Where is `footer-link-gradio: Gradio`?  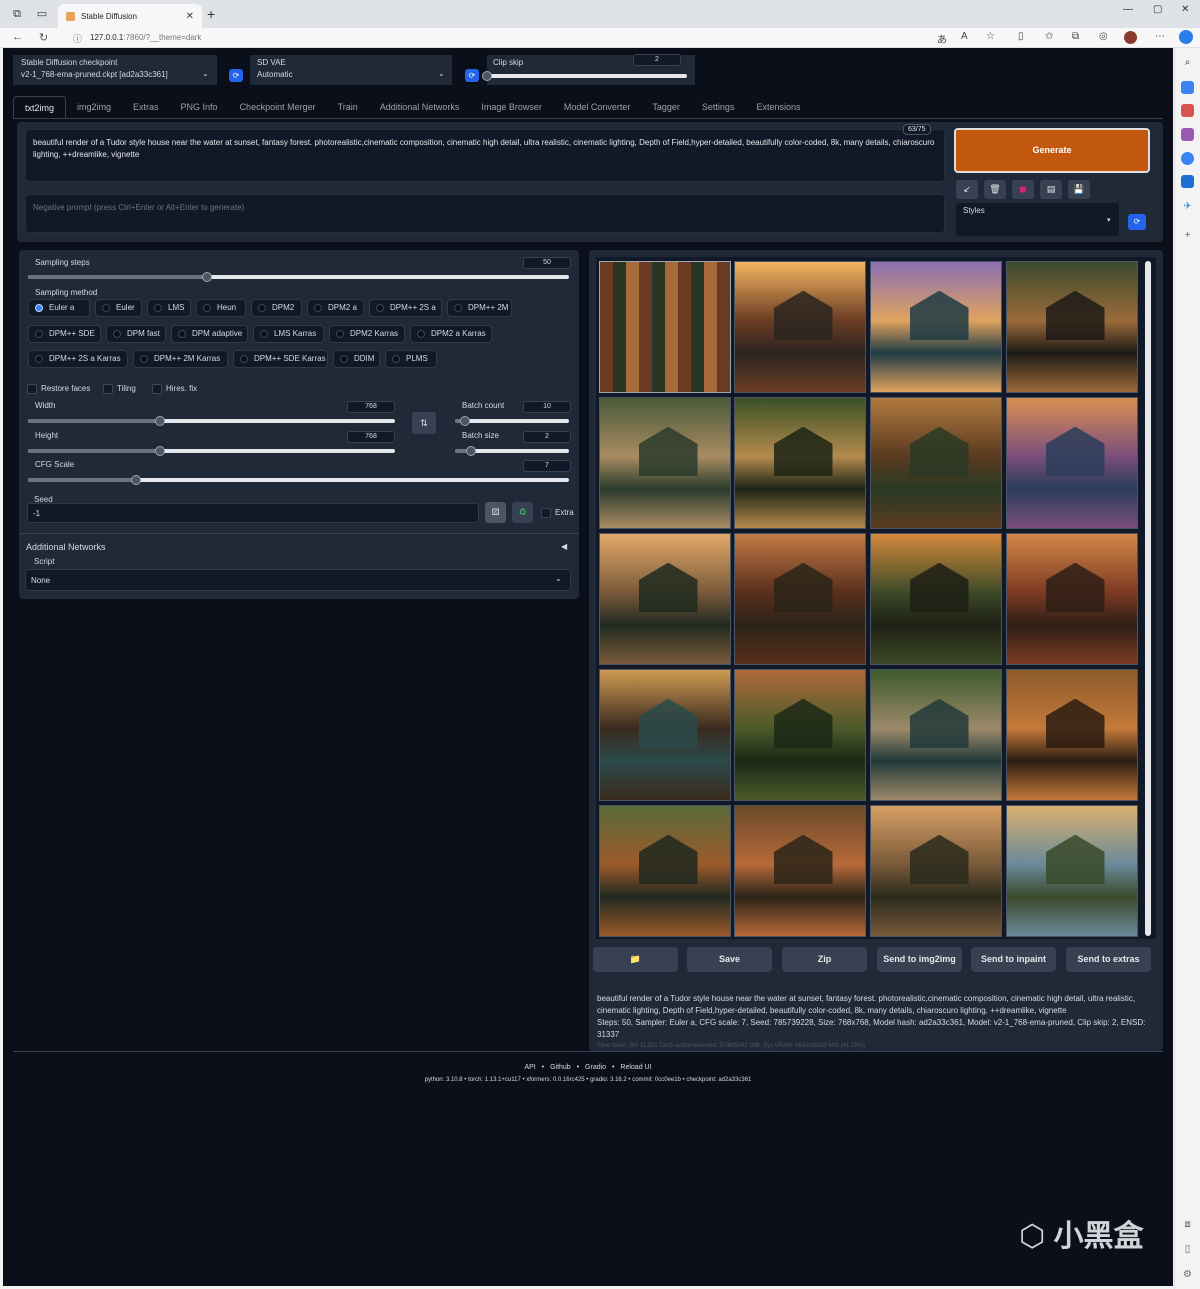 footer-link-gradio: Gradio is located at coordinates (595, 1067).